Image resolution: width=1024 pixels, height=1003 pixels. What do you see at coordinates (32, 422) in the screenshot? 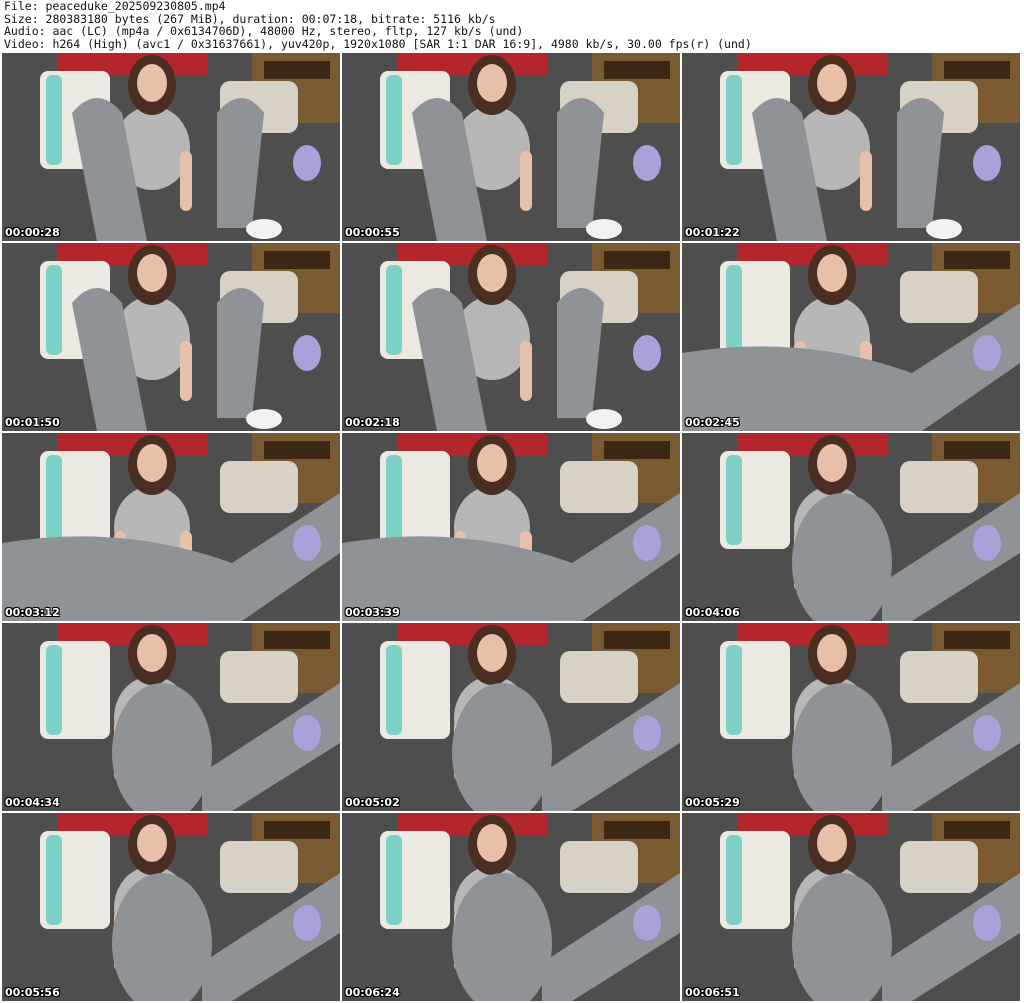
I see `timestamp: 00:01:50` at bounding box center [32, 422].